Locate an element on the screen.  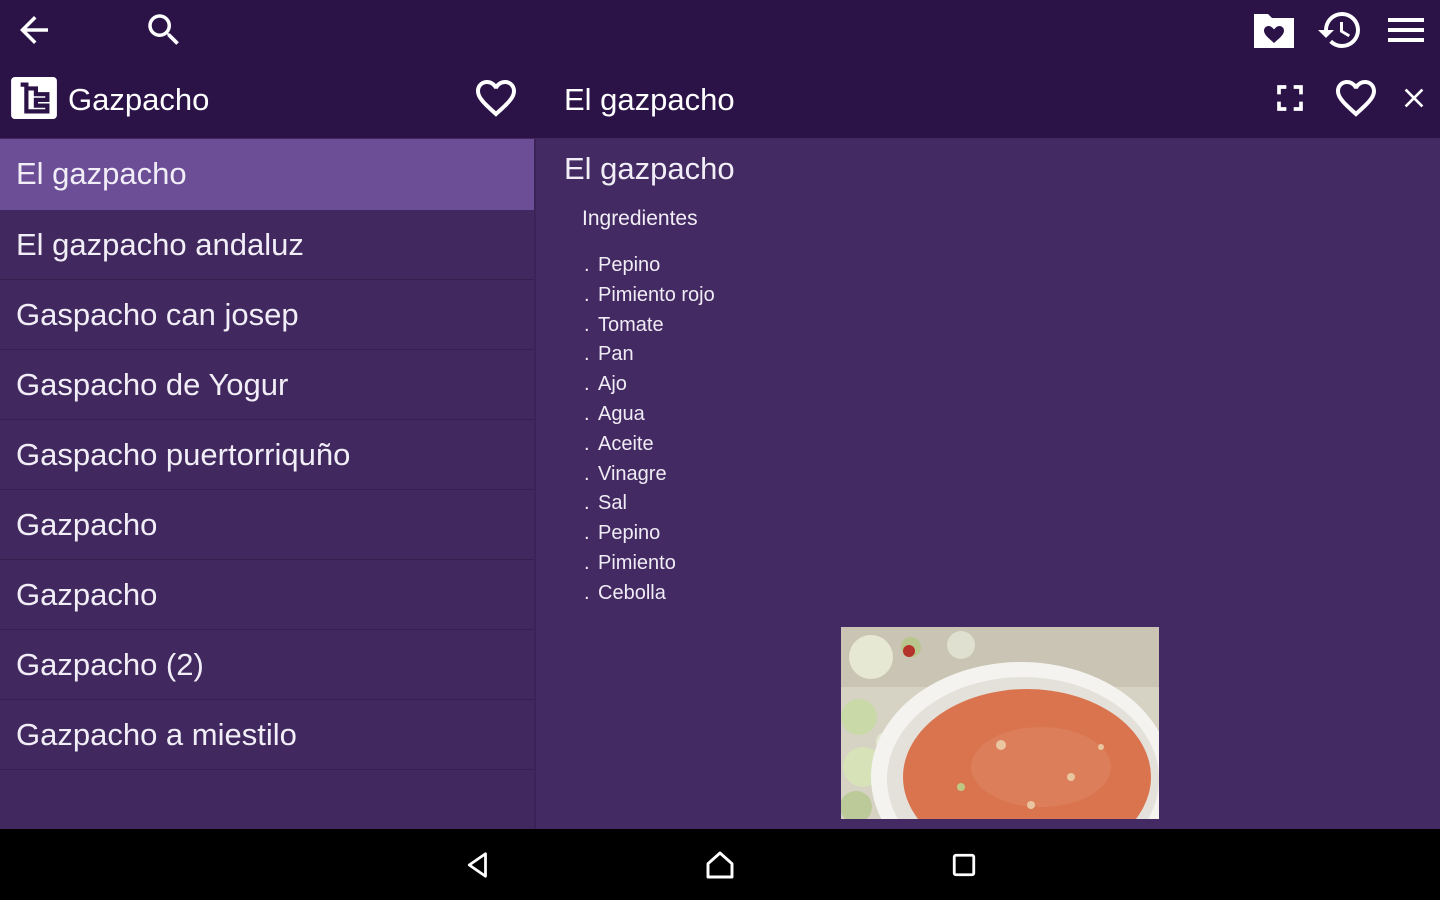
ingredient-item: . Sal is located at coordinates (649, 504).